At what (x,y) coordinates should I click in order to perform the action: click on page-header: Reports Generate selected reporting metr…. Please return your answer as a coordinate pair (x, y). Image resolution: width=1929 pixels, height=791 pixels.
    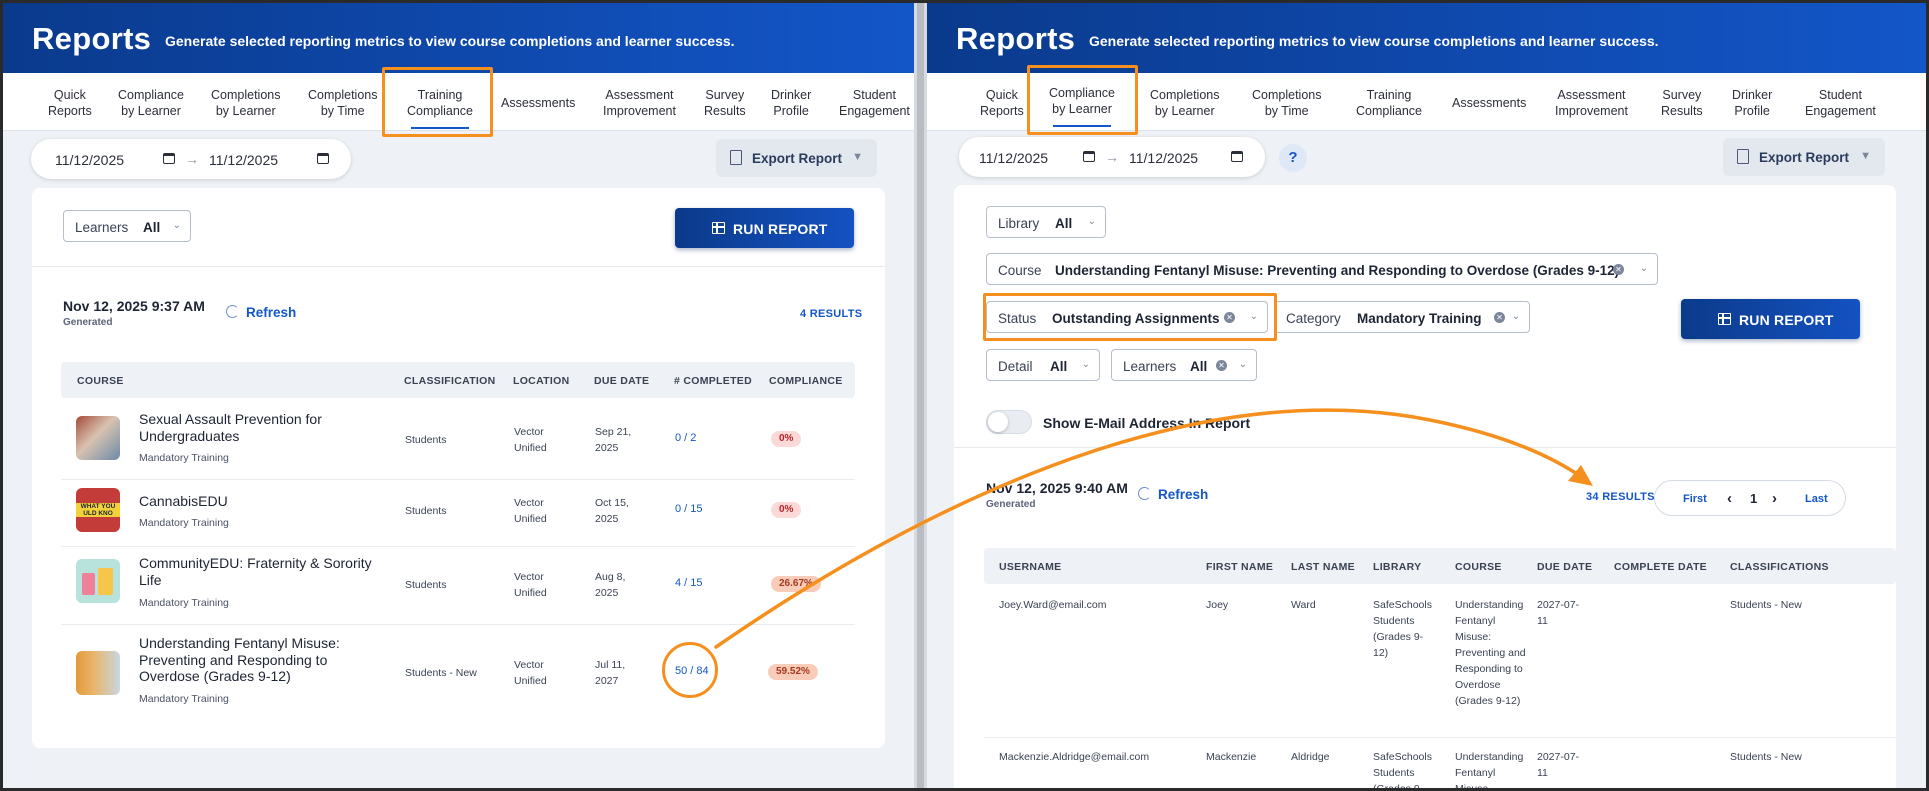
    Looking at the image, I should click on (1426, 38).